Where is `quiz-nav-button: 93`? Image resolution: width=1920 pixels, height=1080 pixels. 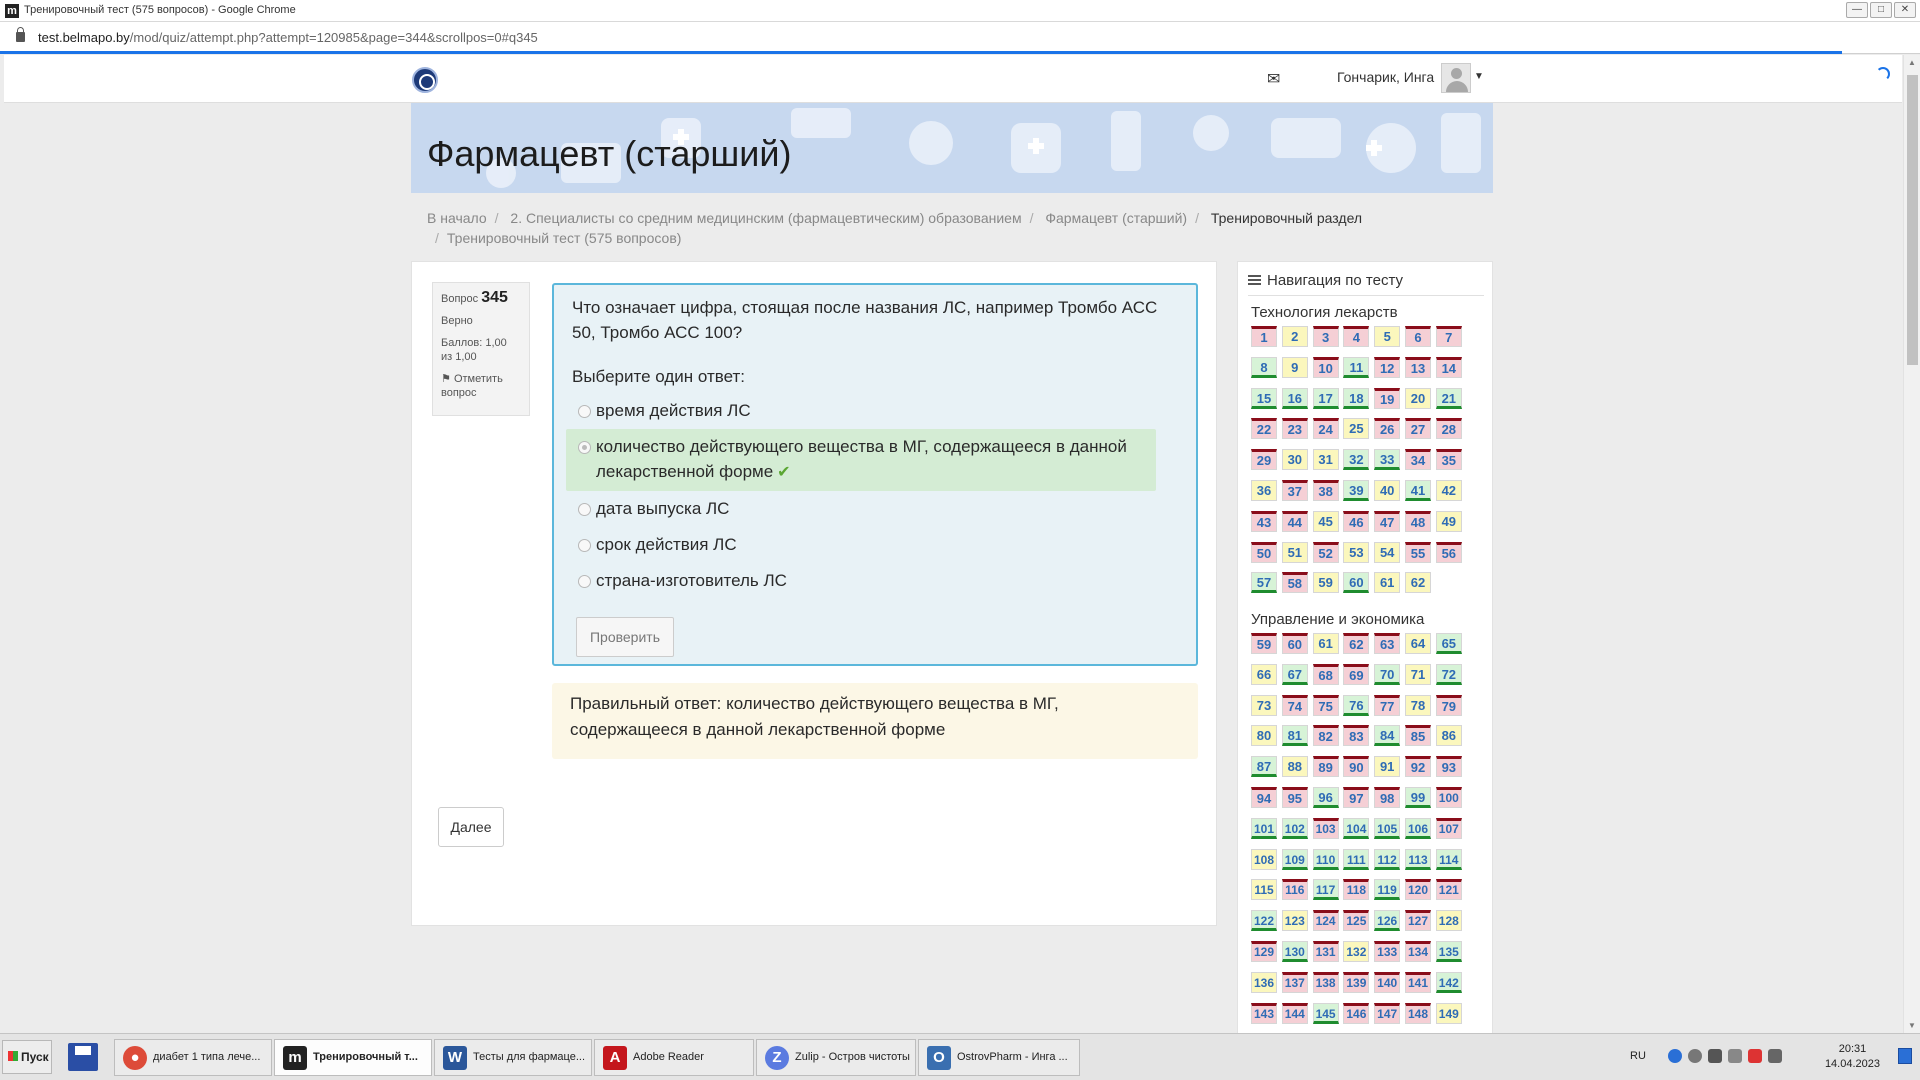 quiz-nav-button: 93 is located at coordinates (1448, 767).